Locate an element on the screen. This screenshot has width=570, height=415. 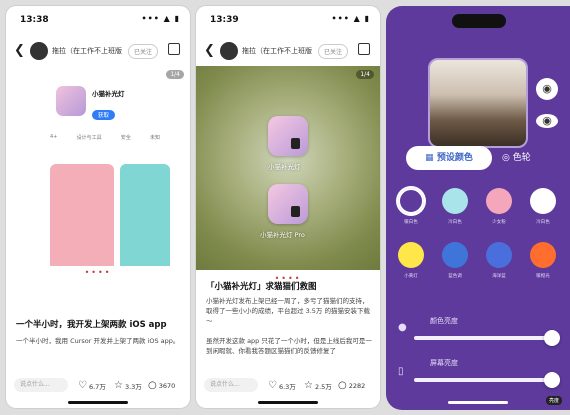
swatch: 小黄灯 is located at coordinates (411, 260).